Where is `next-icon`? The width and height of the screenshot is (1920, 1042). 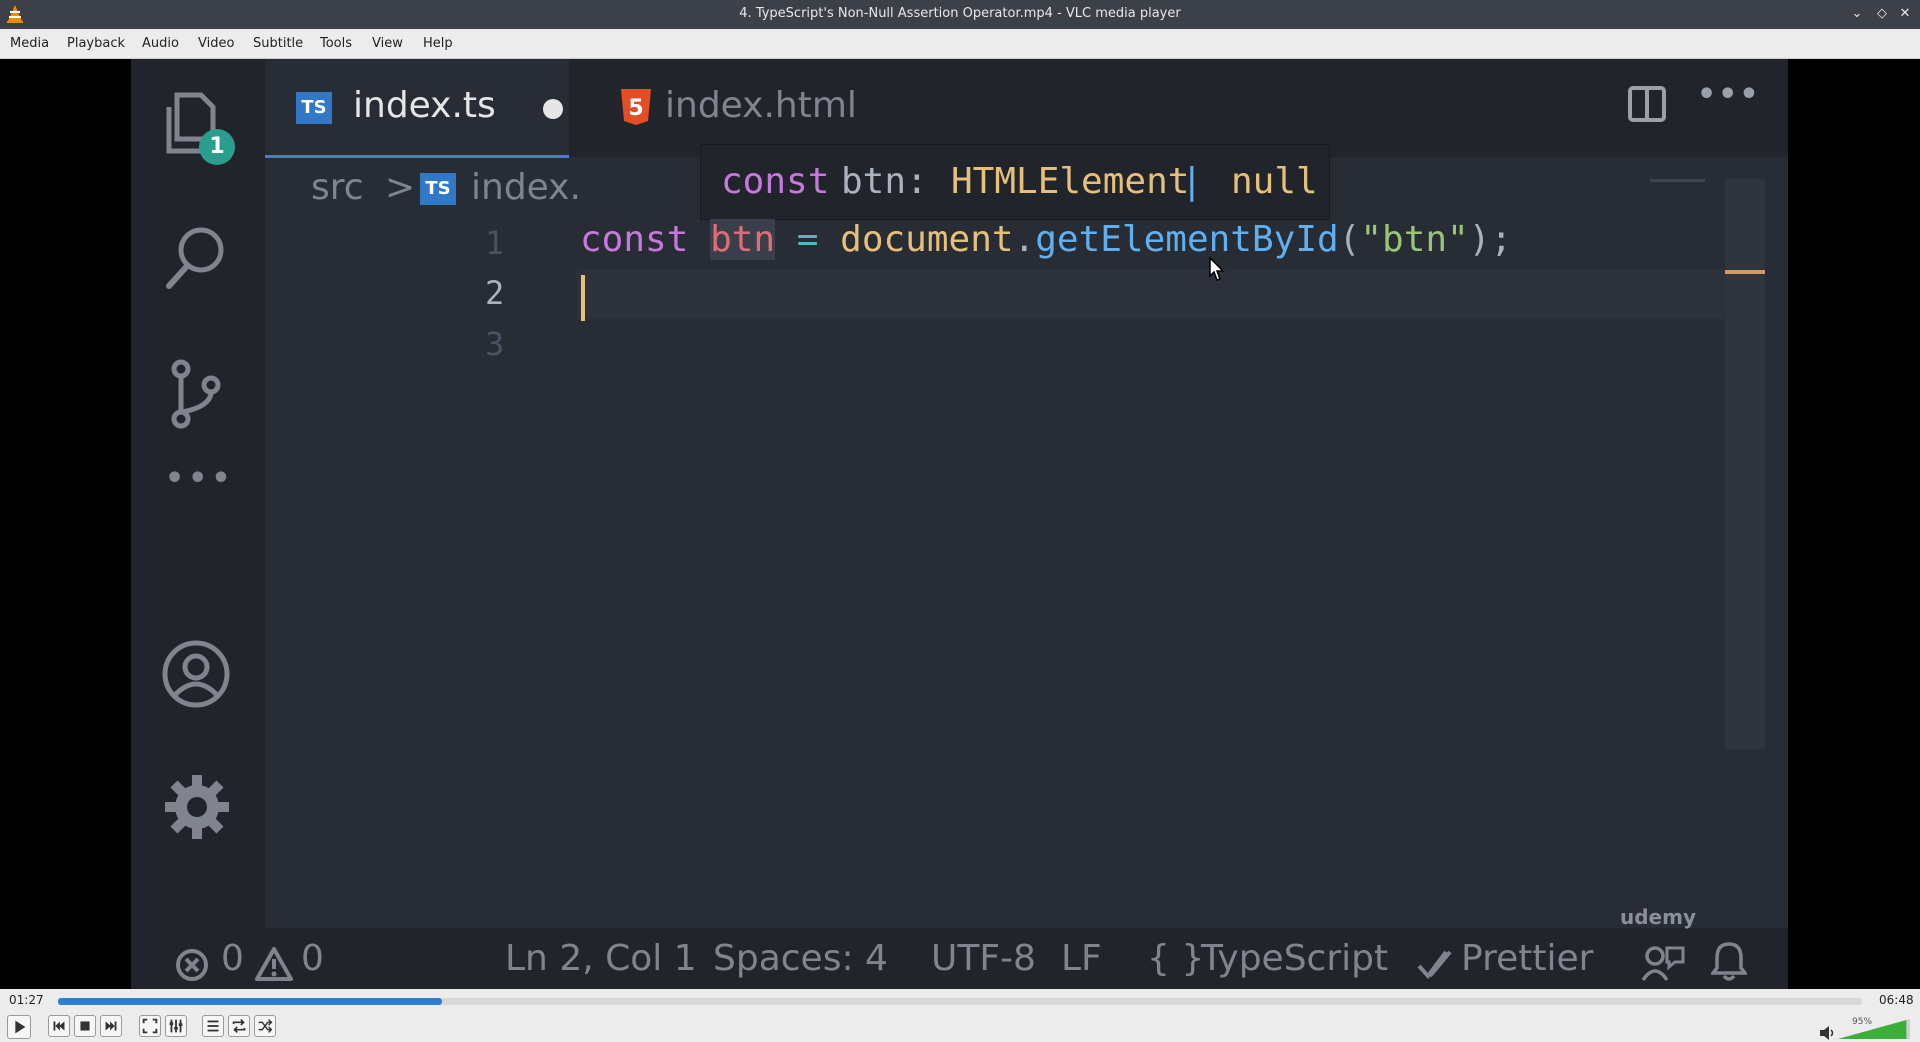
next-icon is located at coordinates (111, 1026).